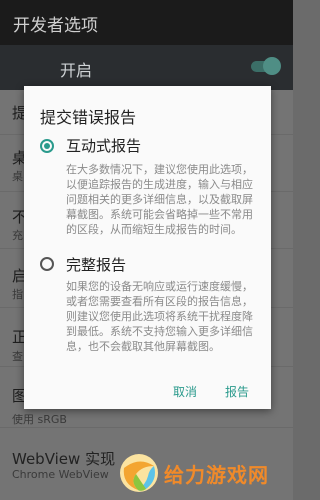 The image size is (320, 500). I want to click on dialog-title: 提交错误报告, so click(88, 117).